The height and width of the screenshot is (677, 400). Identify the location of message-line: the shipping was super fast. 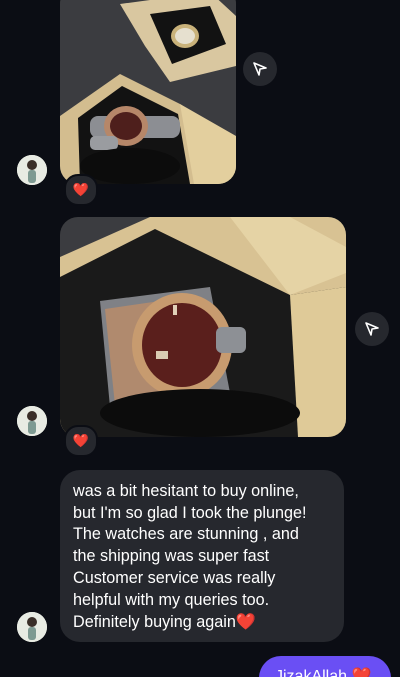
(171, 556).